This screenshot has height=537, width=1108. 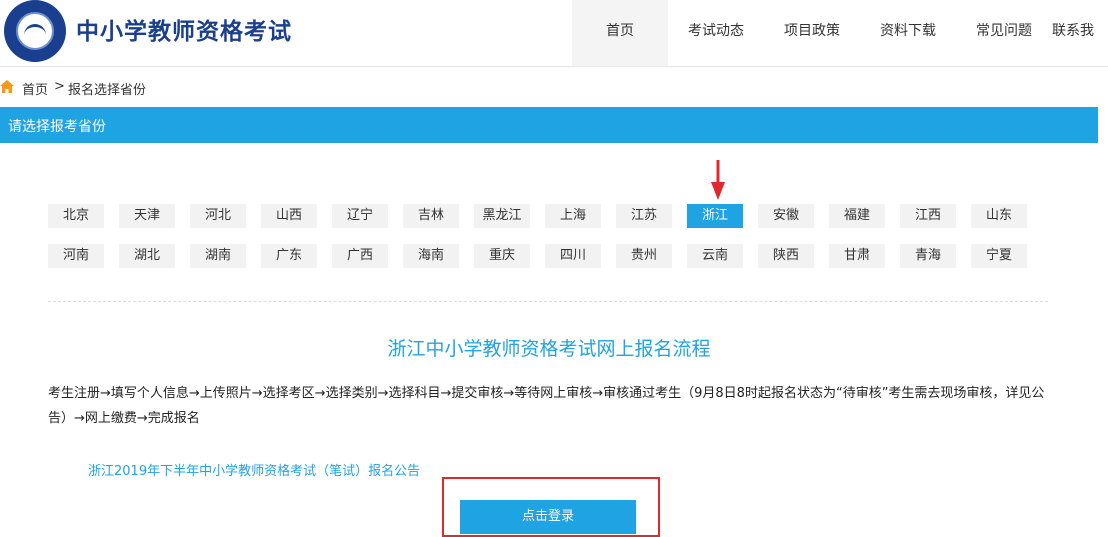 What do you see at coordinates (644, 216) in the screenshot?
I see `province-button: 江苏` at bounding box center [644, 216].